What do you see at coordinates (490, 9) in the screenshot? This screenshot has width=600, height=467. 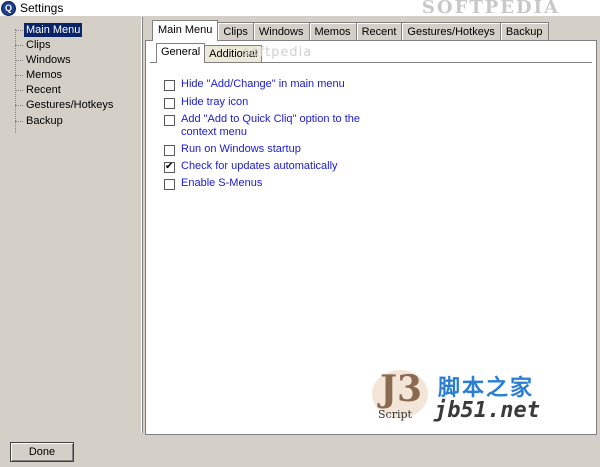 I see `softpedia-watermark: SOFTPEDIA` at bounding box center [490, 9].